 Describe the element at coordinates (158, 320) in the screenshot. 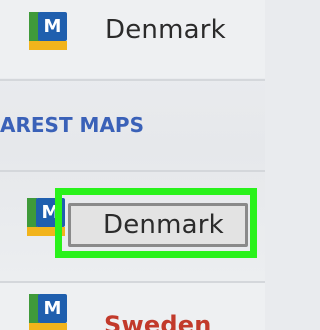

I see `list-item-label: Sweden` at that location.